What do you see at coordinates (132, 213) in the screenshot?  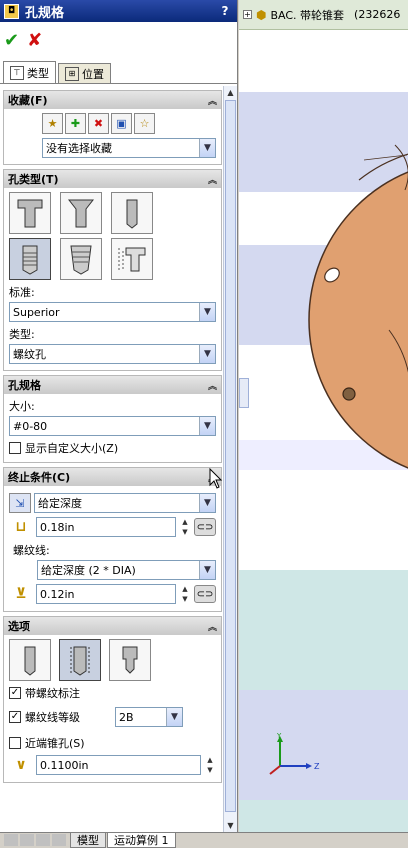 I see `hole-icon` at bounding box center [132, 213].